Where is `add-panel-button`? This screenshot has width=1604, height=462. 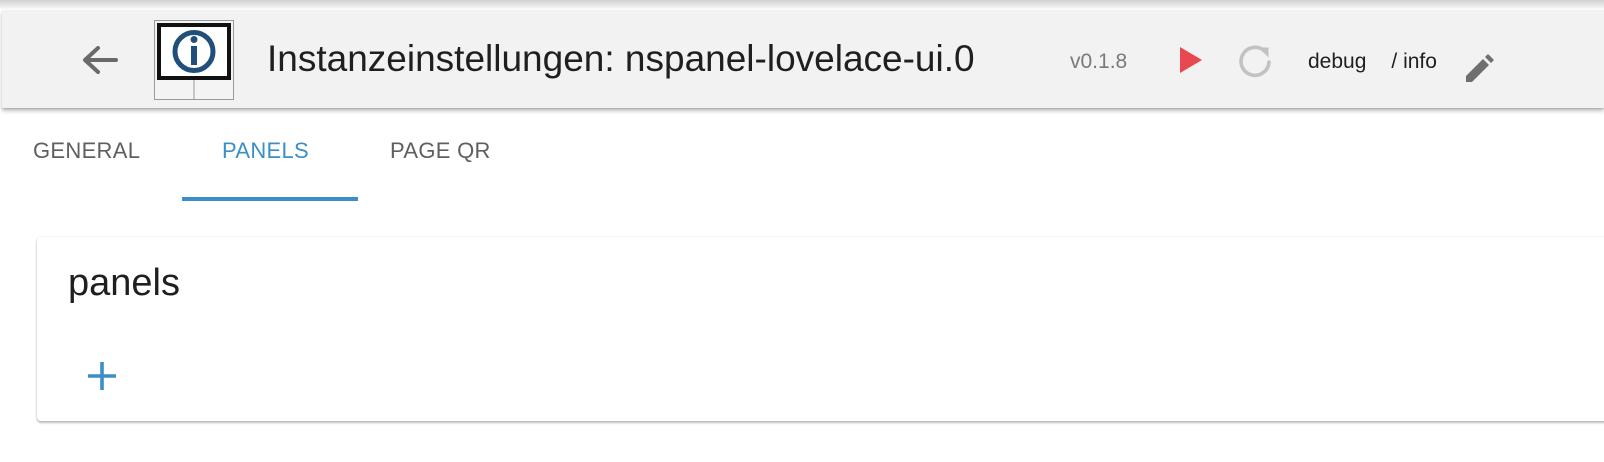 add-panel-button is located at coordinates (102, 376).